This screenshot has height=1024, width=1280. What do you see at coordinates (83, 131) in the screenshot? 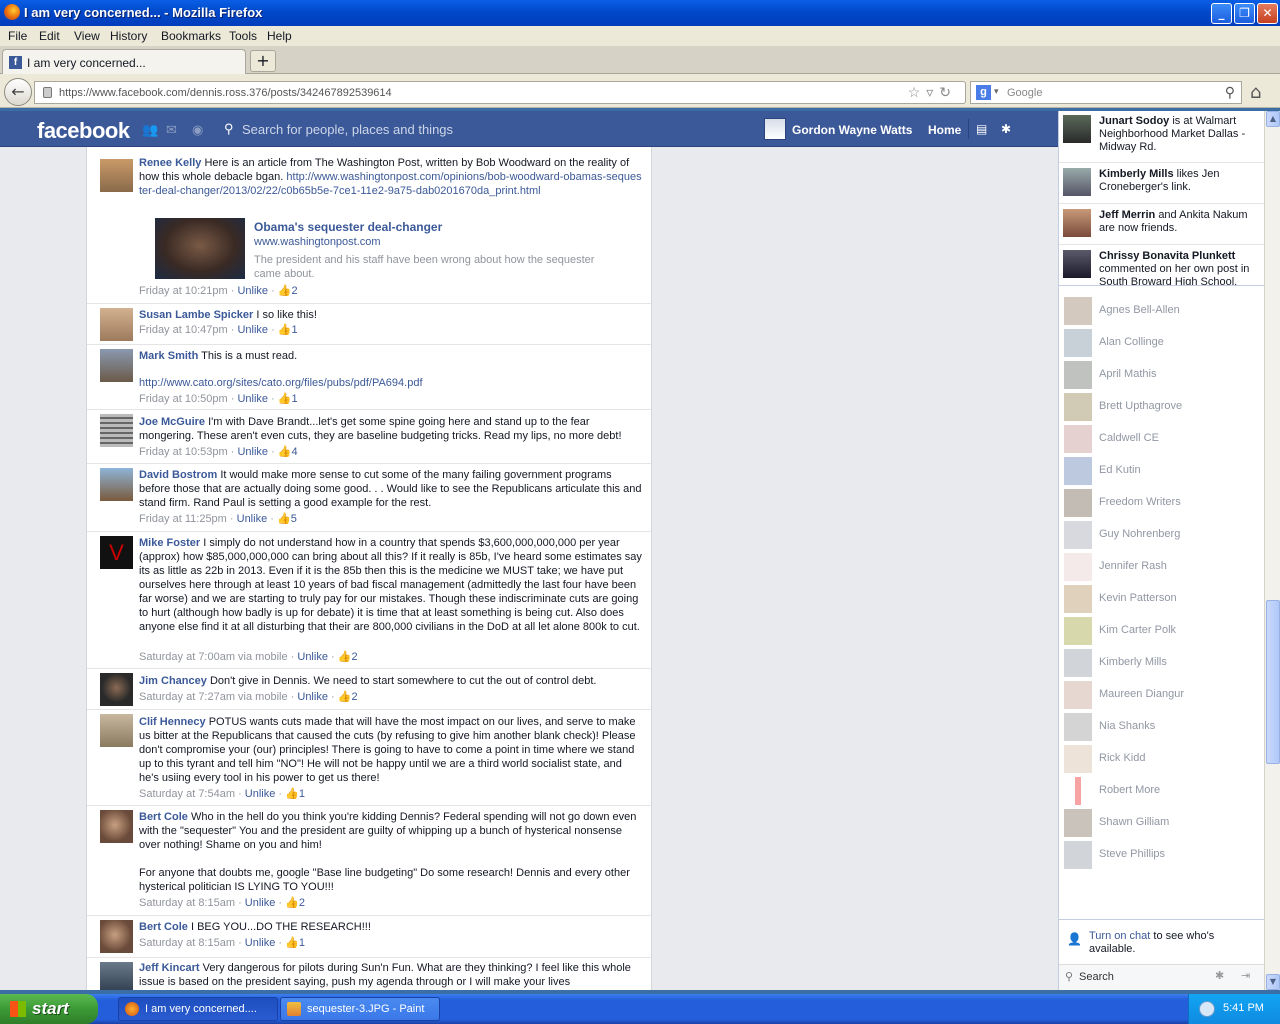
I see `facebook-logo: facebook` at bounding box center [83, 131].